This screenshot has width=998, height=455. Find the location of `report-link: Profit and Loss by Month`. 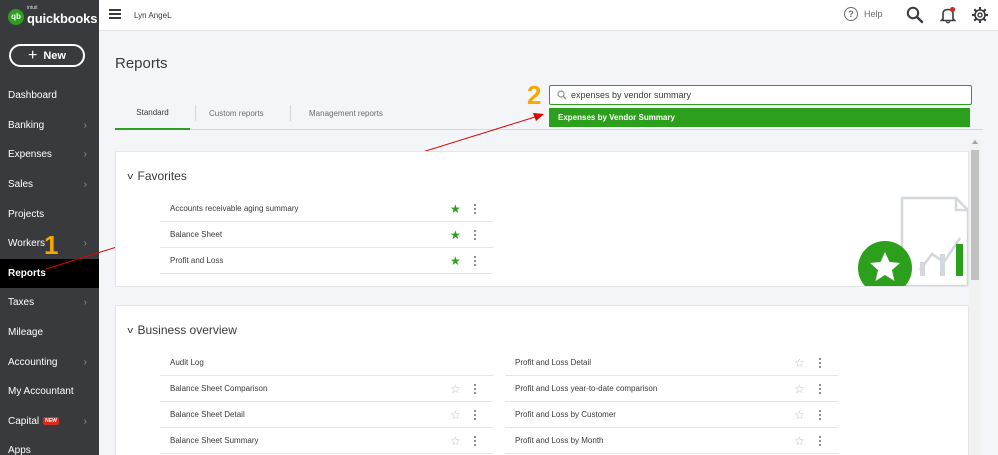

report-link: Profit and Loss by Month is located at coordinates (559, 440).